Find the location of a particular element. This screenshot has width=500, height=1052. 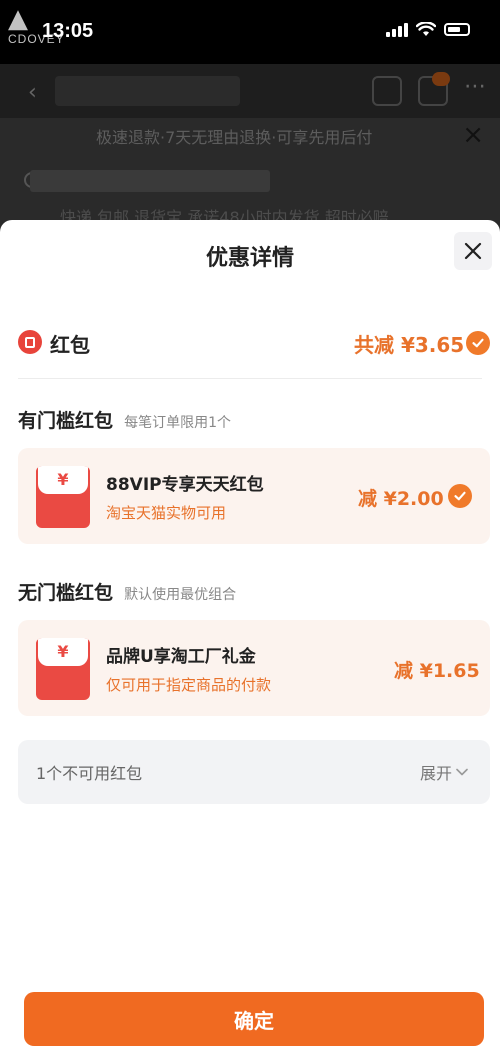

no-threshold-section-header: 无门槛红包 默认使用最优组合 is located at coordinates (127, 592).